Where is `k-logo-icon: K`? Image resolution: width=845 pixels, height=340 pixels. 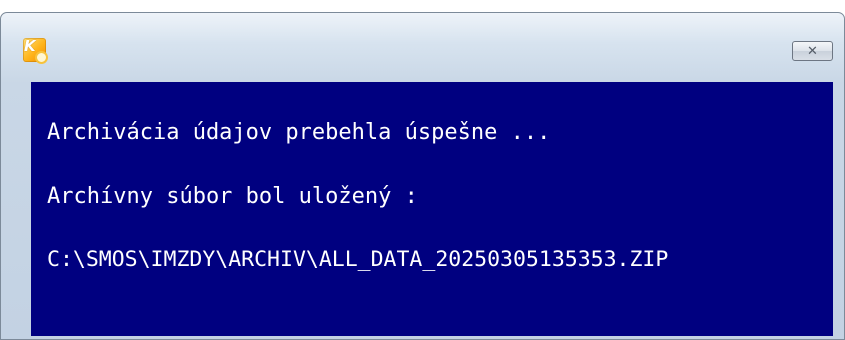
k-logo-icon: K is located at coordinates (35, 50).